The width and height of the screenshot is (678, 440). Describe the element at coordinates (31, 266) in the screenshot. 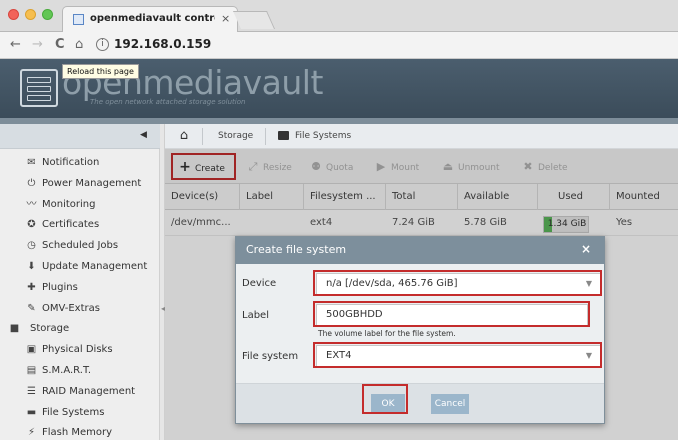

I see `update-icon: ⬇` at that location.